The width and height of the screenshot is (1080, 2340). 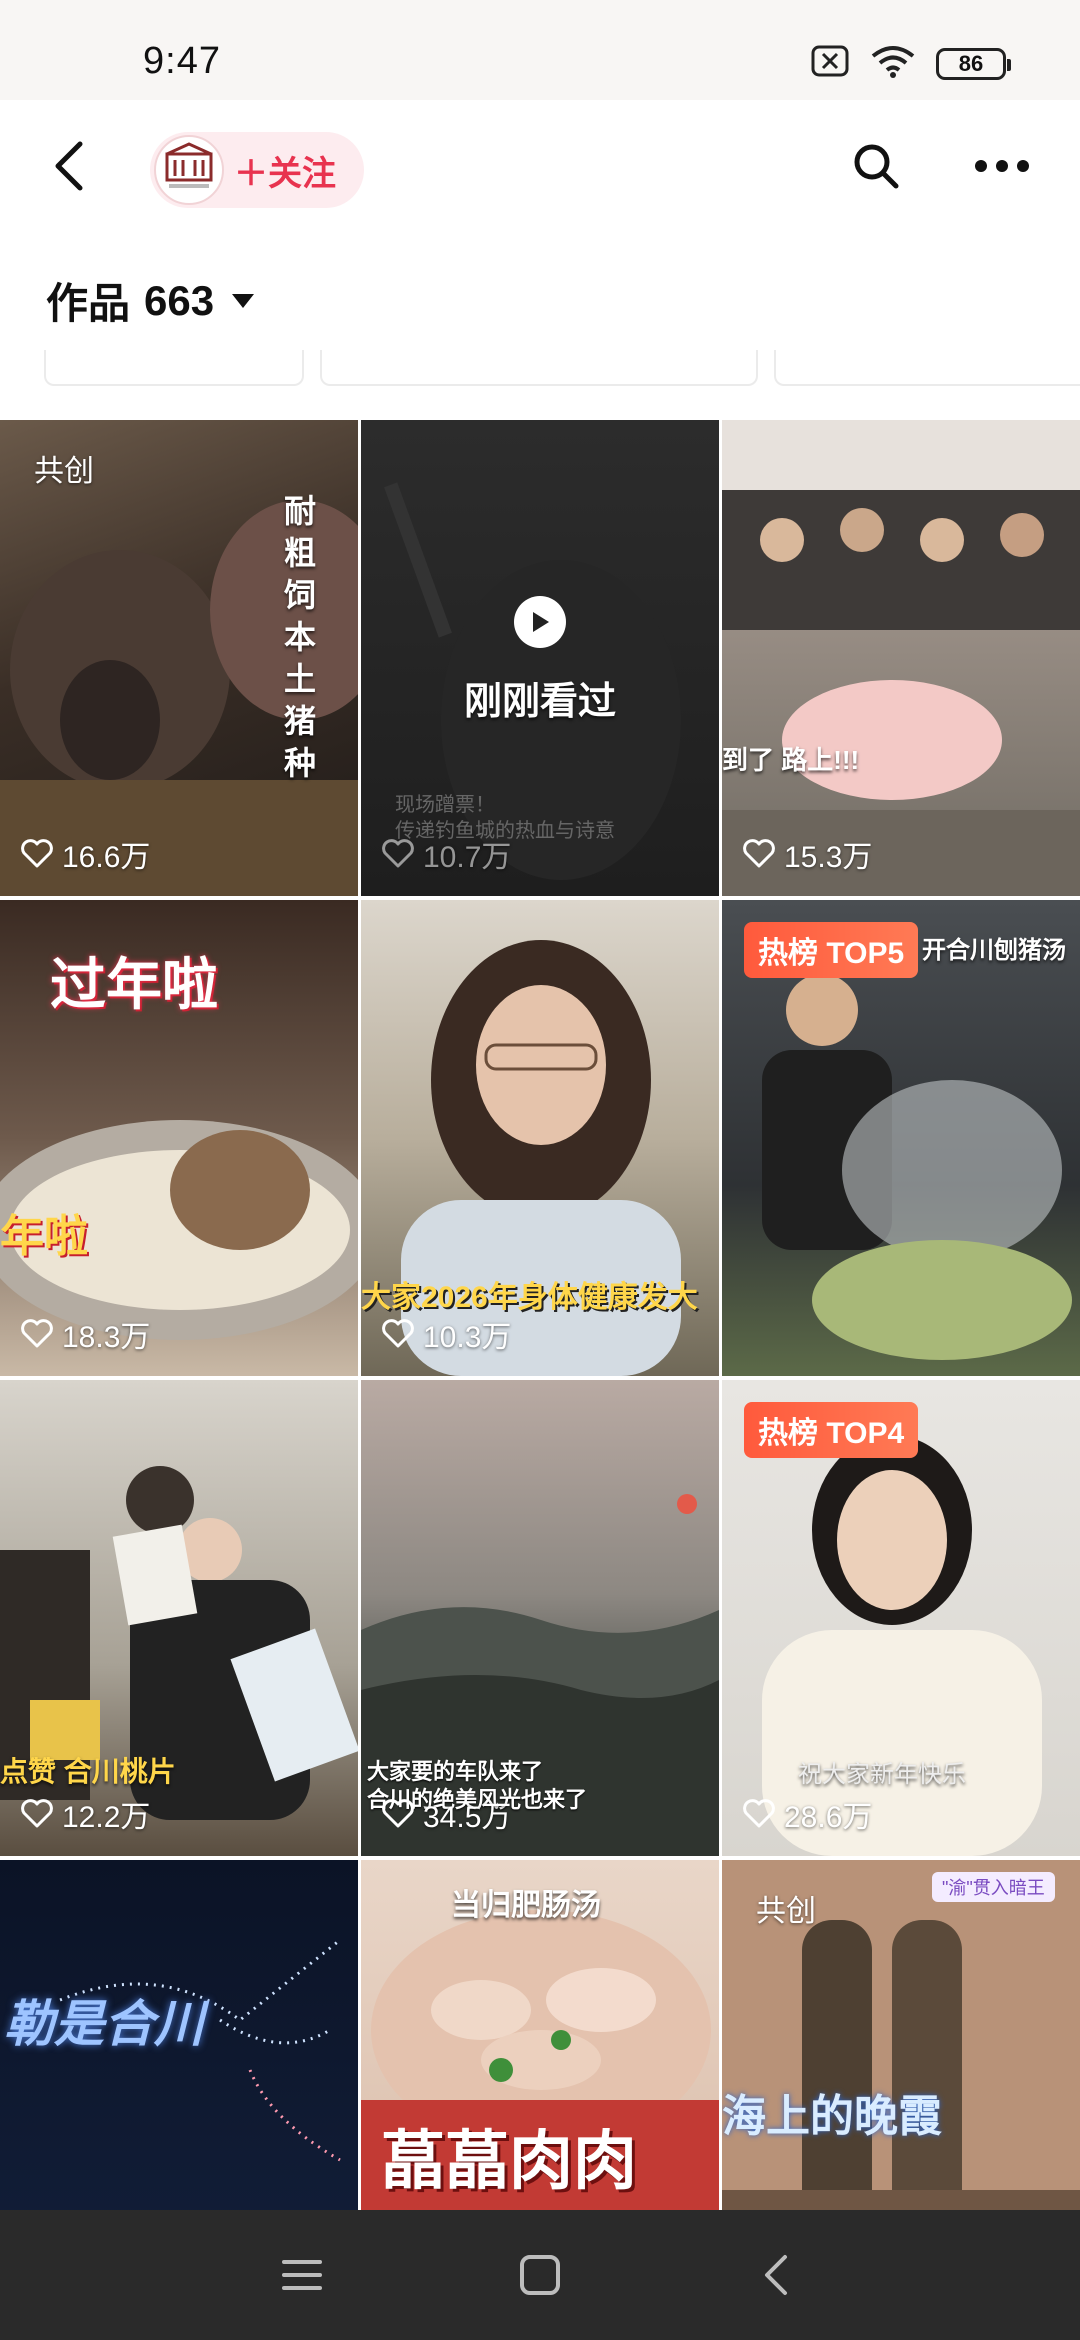 I want to click on likes-count: 10.7万, so click(x=446, y=854).